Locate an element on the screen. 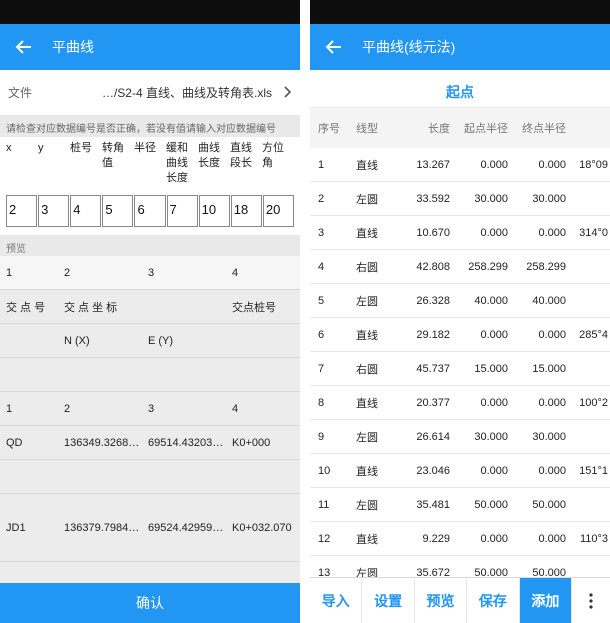 This screenshot has width=610, height=623. preview-label: 预览 is located at coordinates (150, 245).